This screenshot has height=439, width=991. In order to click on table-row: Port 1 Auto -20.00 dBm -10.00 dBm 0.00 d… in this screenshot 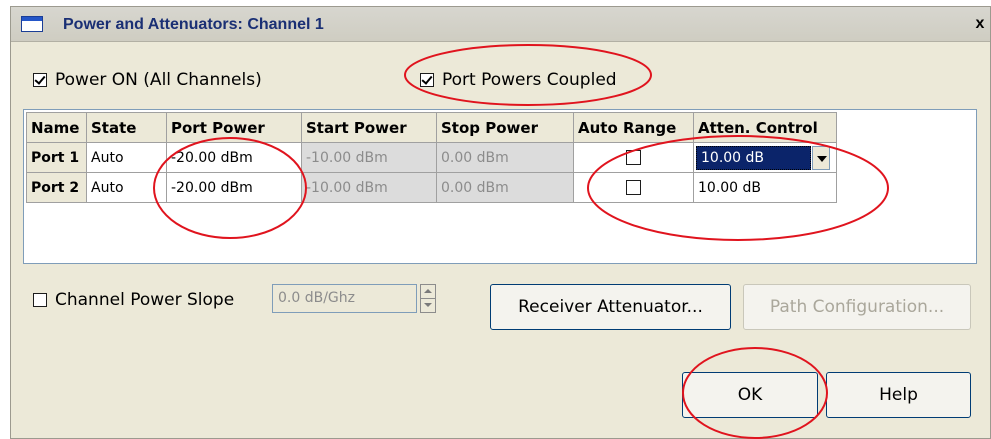, I will do `click(431, 157)`.